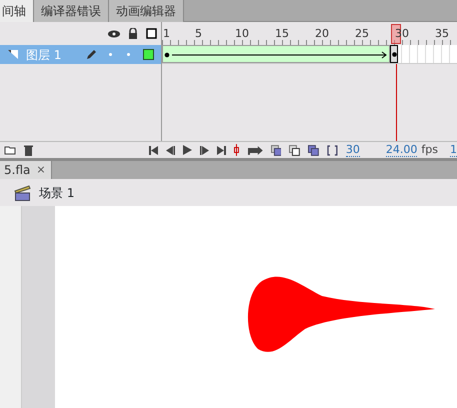  Describe the element at coordinates (362, 34) in the screenshot. I see `frame-number: 25` at that location.